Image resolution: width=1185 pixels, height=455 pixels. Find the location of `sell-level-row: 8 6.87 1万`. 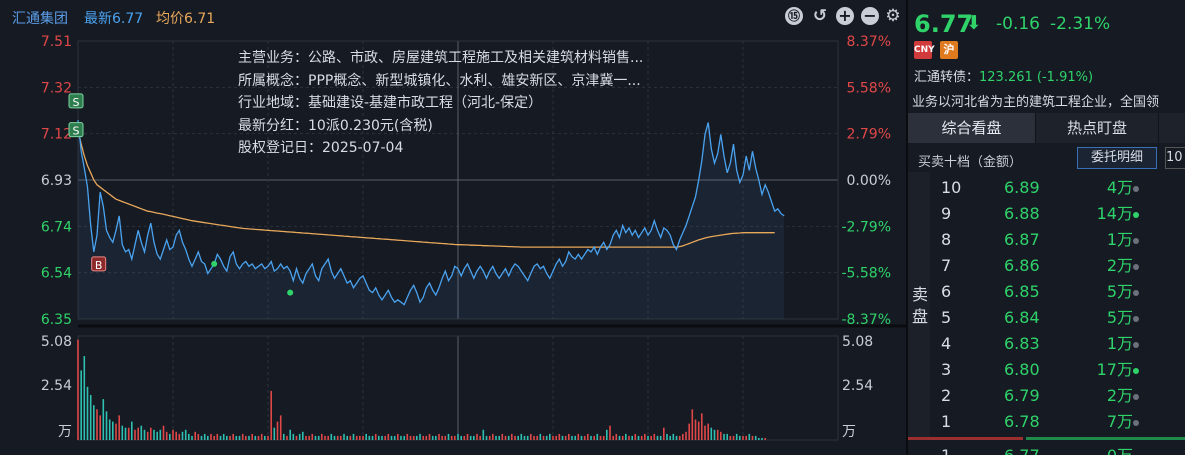

sell-level-row: 8 6.87 1万 is located at coordinates (1046, 240).